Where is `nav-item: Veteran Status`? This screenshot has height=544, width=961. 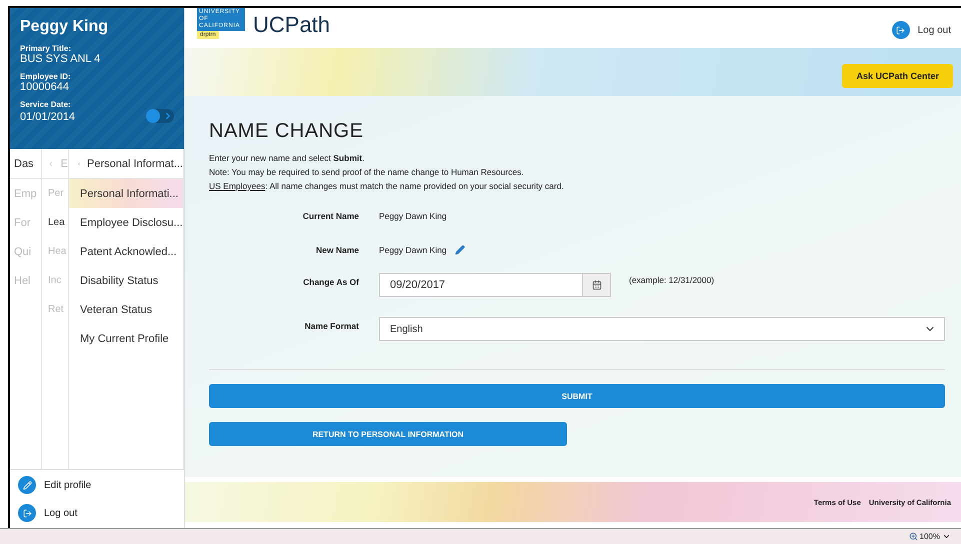
nav-item: Veteran Status is located at coordinates (126, 309).